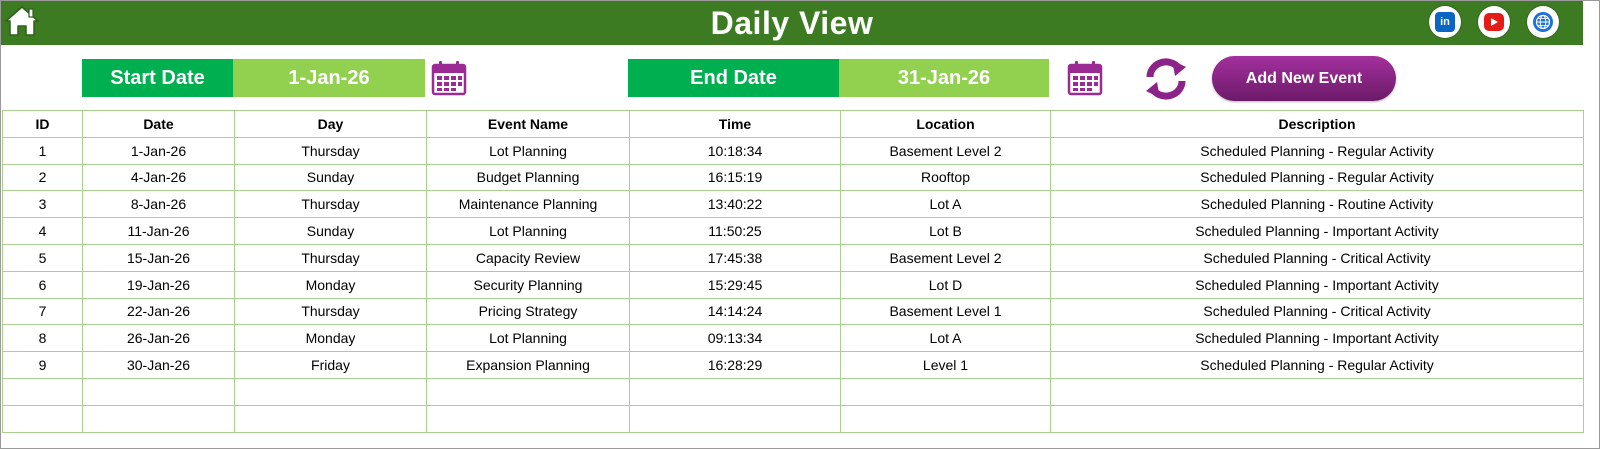 The image size is (1600, 449). I want to click on cell-date: 22-Jan-26, so click(158, 311).